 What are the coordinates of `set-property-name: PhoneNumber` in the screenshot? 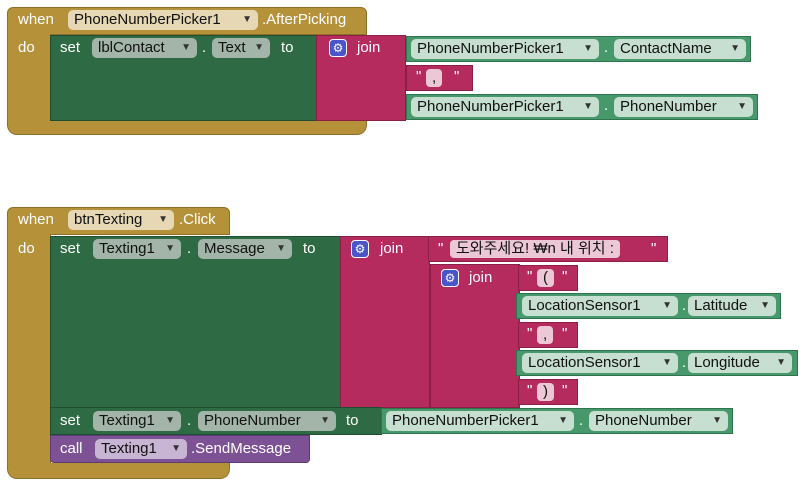 It's located at (252, 420).